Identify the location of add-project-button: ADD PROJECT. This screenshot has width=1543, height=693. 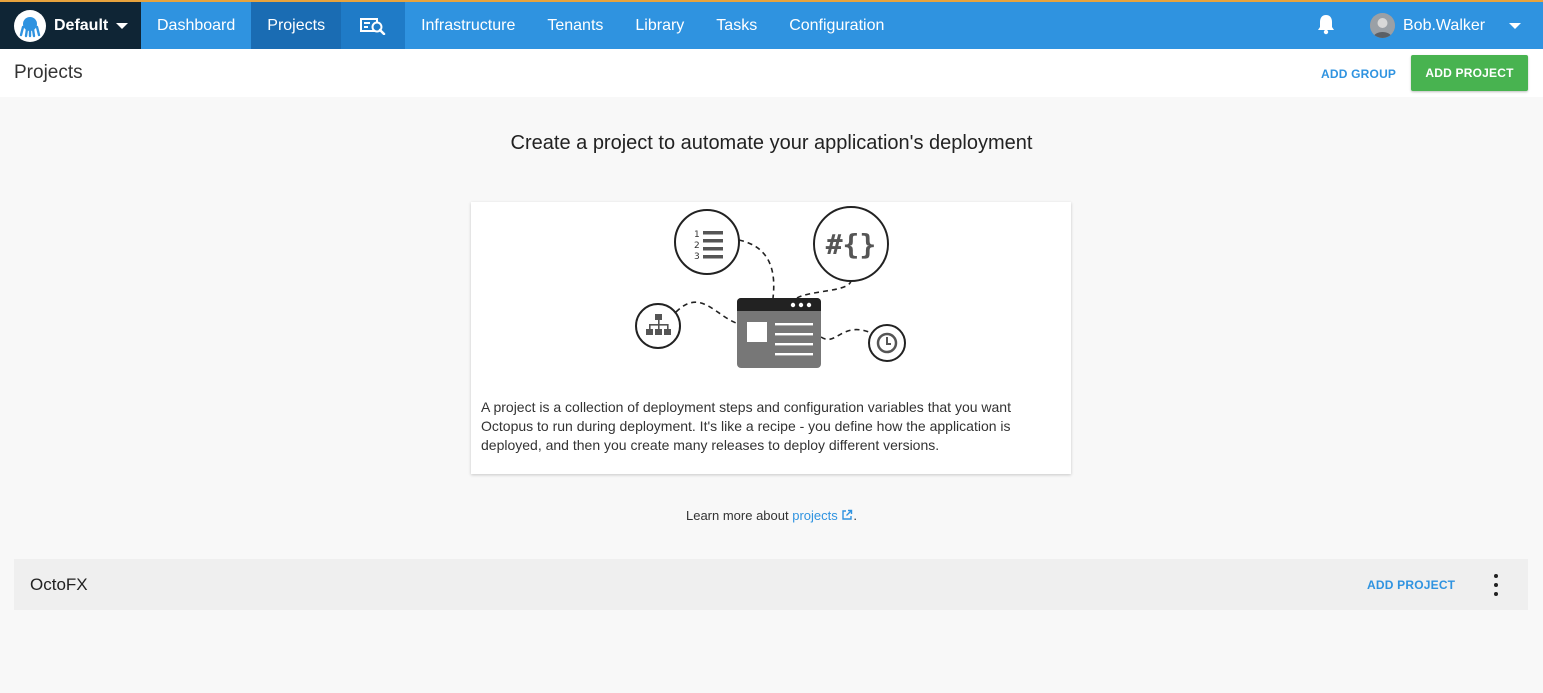
(1469, 73).